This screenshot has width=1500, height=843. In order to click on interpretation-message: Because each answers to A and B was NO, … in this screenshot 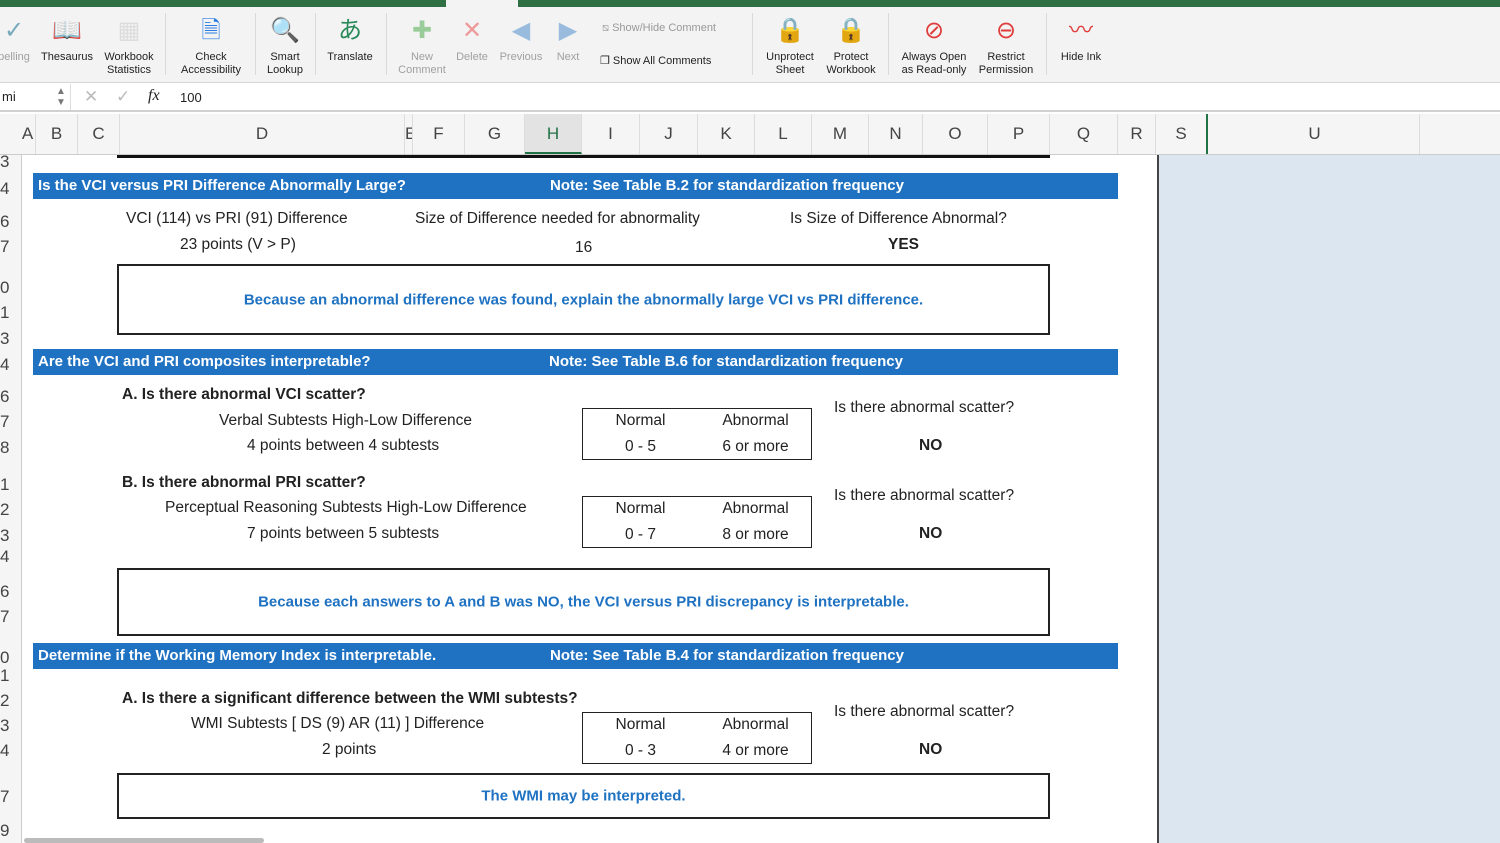, I will do `click(583, 602)`.